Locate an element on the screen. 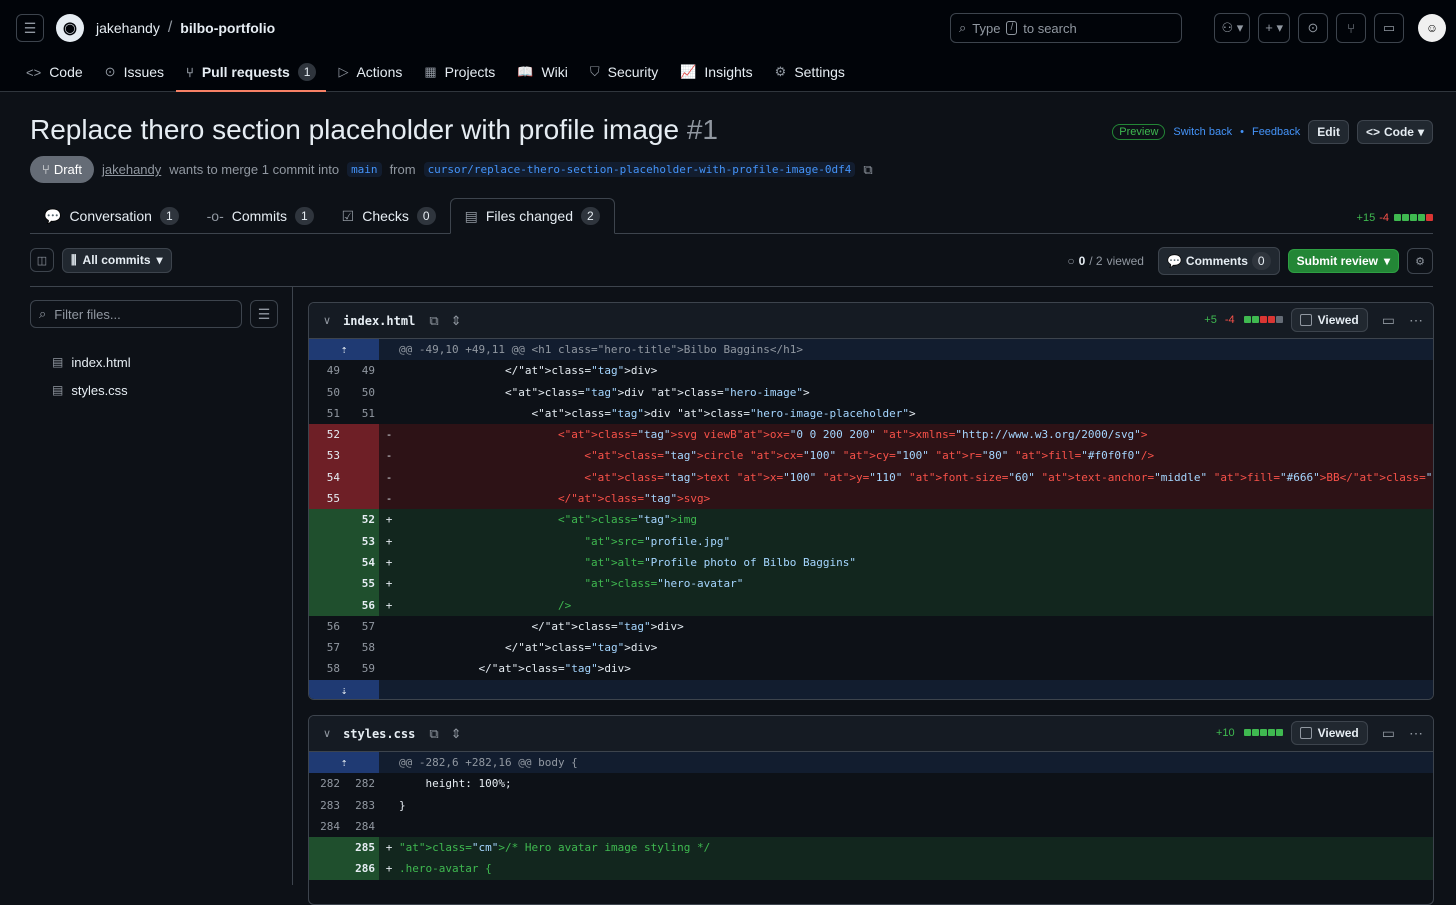  old-line-number: 53 is located at coordinates (326, 455).